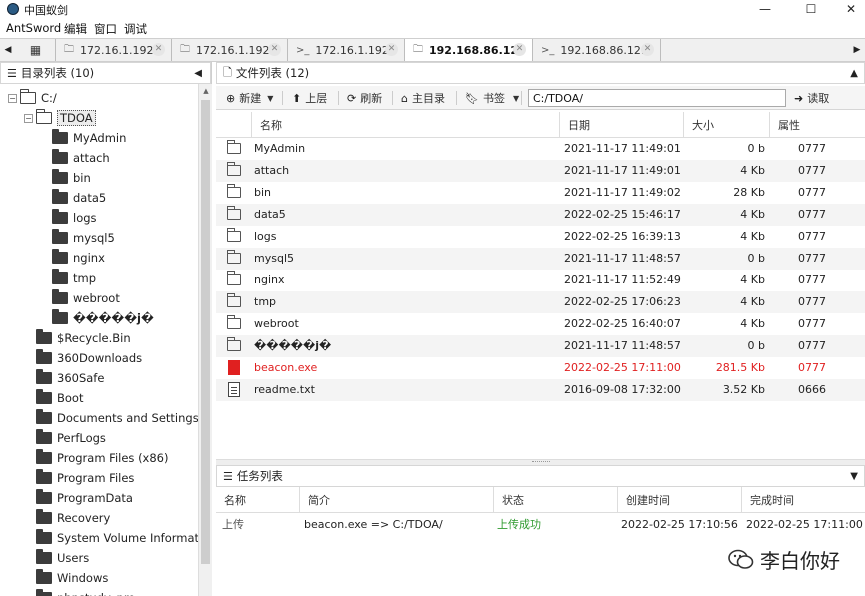 This screenshot has height=596, width=865. What do you see at coordinates (850, 9) in the screenshot?
I see `close-button: ✕` at bounding box center [850, 9].